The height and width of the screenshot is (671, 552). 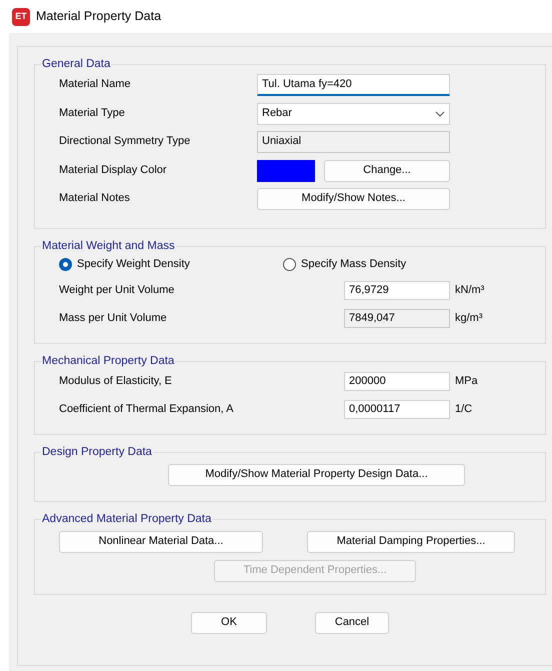 What do you see at coordinates (92, 113) in the screenshot?
I see `field-label: Material Type` at bounding box center [92, 113].